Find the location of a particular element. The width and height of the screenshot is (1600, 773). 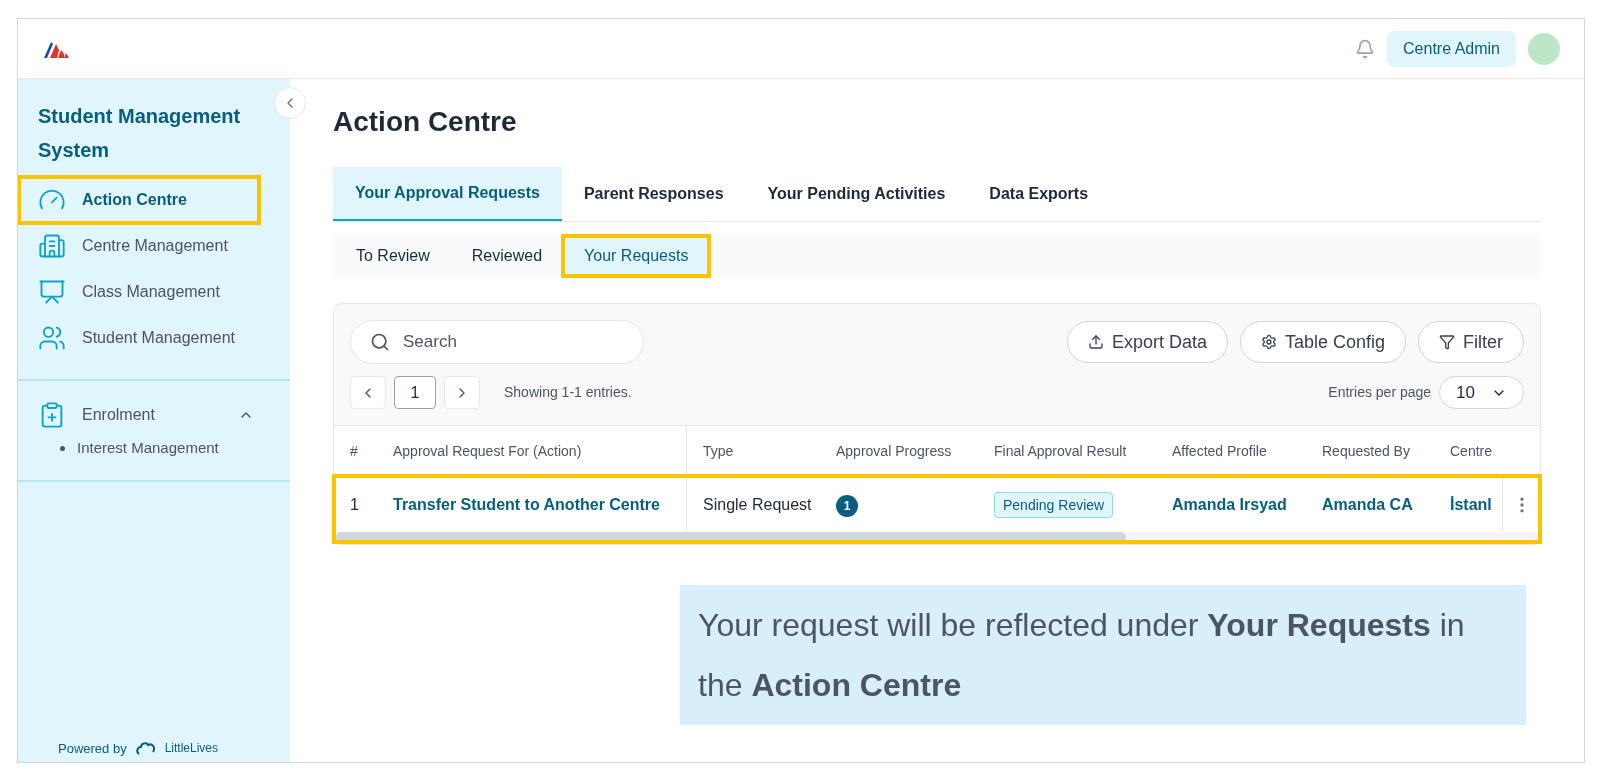

tab: Your Approval Requests is located at coordinates (447, 194).